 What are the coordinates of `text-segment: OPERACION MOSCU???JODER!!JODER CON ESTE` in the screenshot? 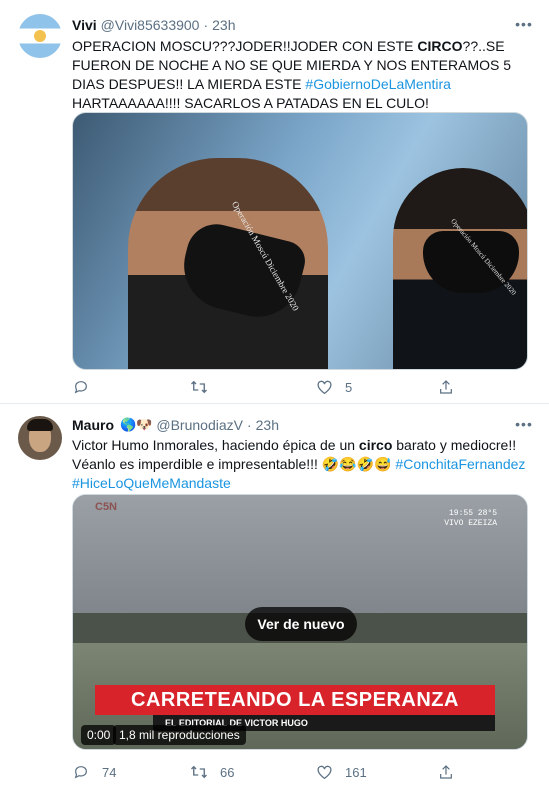 It's located at (245, 46).